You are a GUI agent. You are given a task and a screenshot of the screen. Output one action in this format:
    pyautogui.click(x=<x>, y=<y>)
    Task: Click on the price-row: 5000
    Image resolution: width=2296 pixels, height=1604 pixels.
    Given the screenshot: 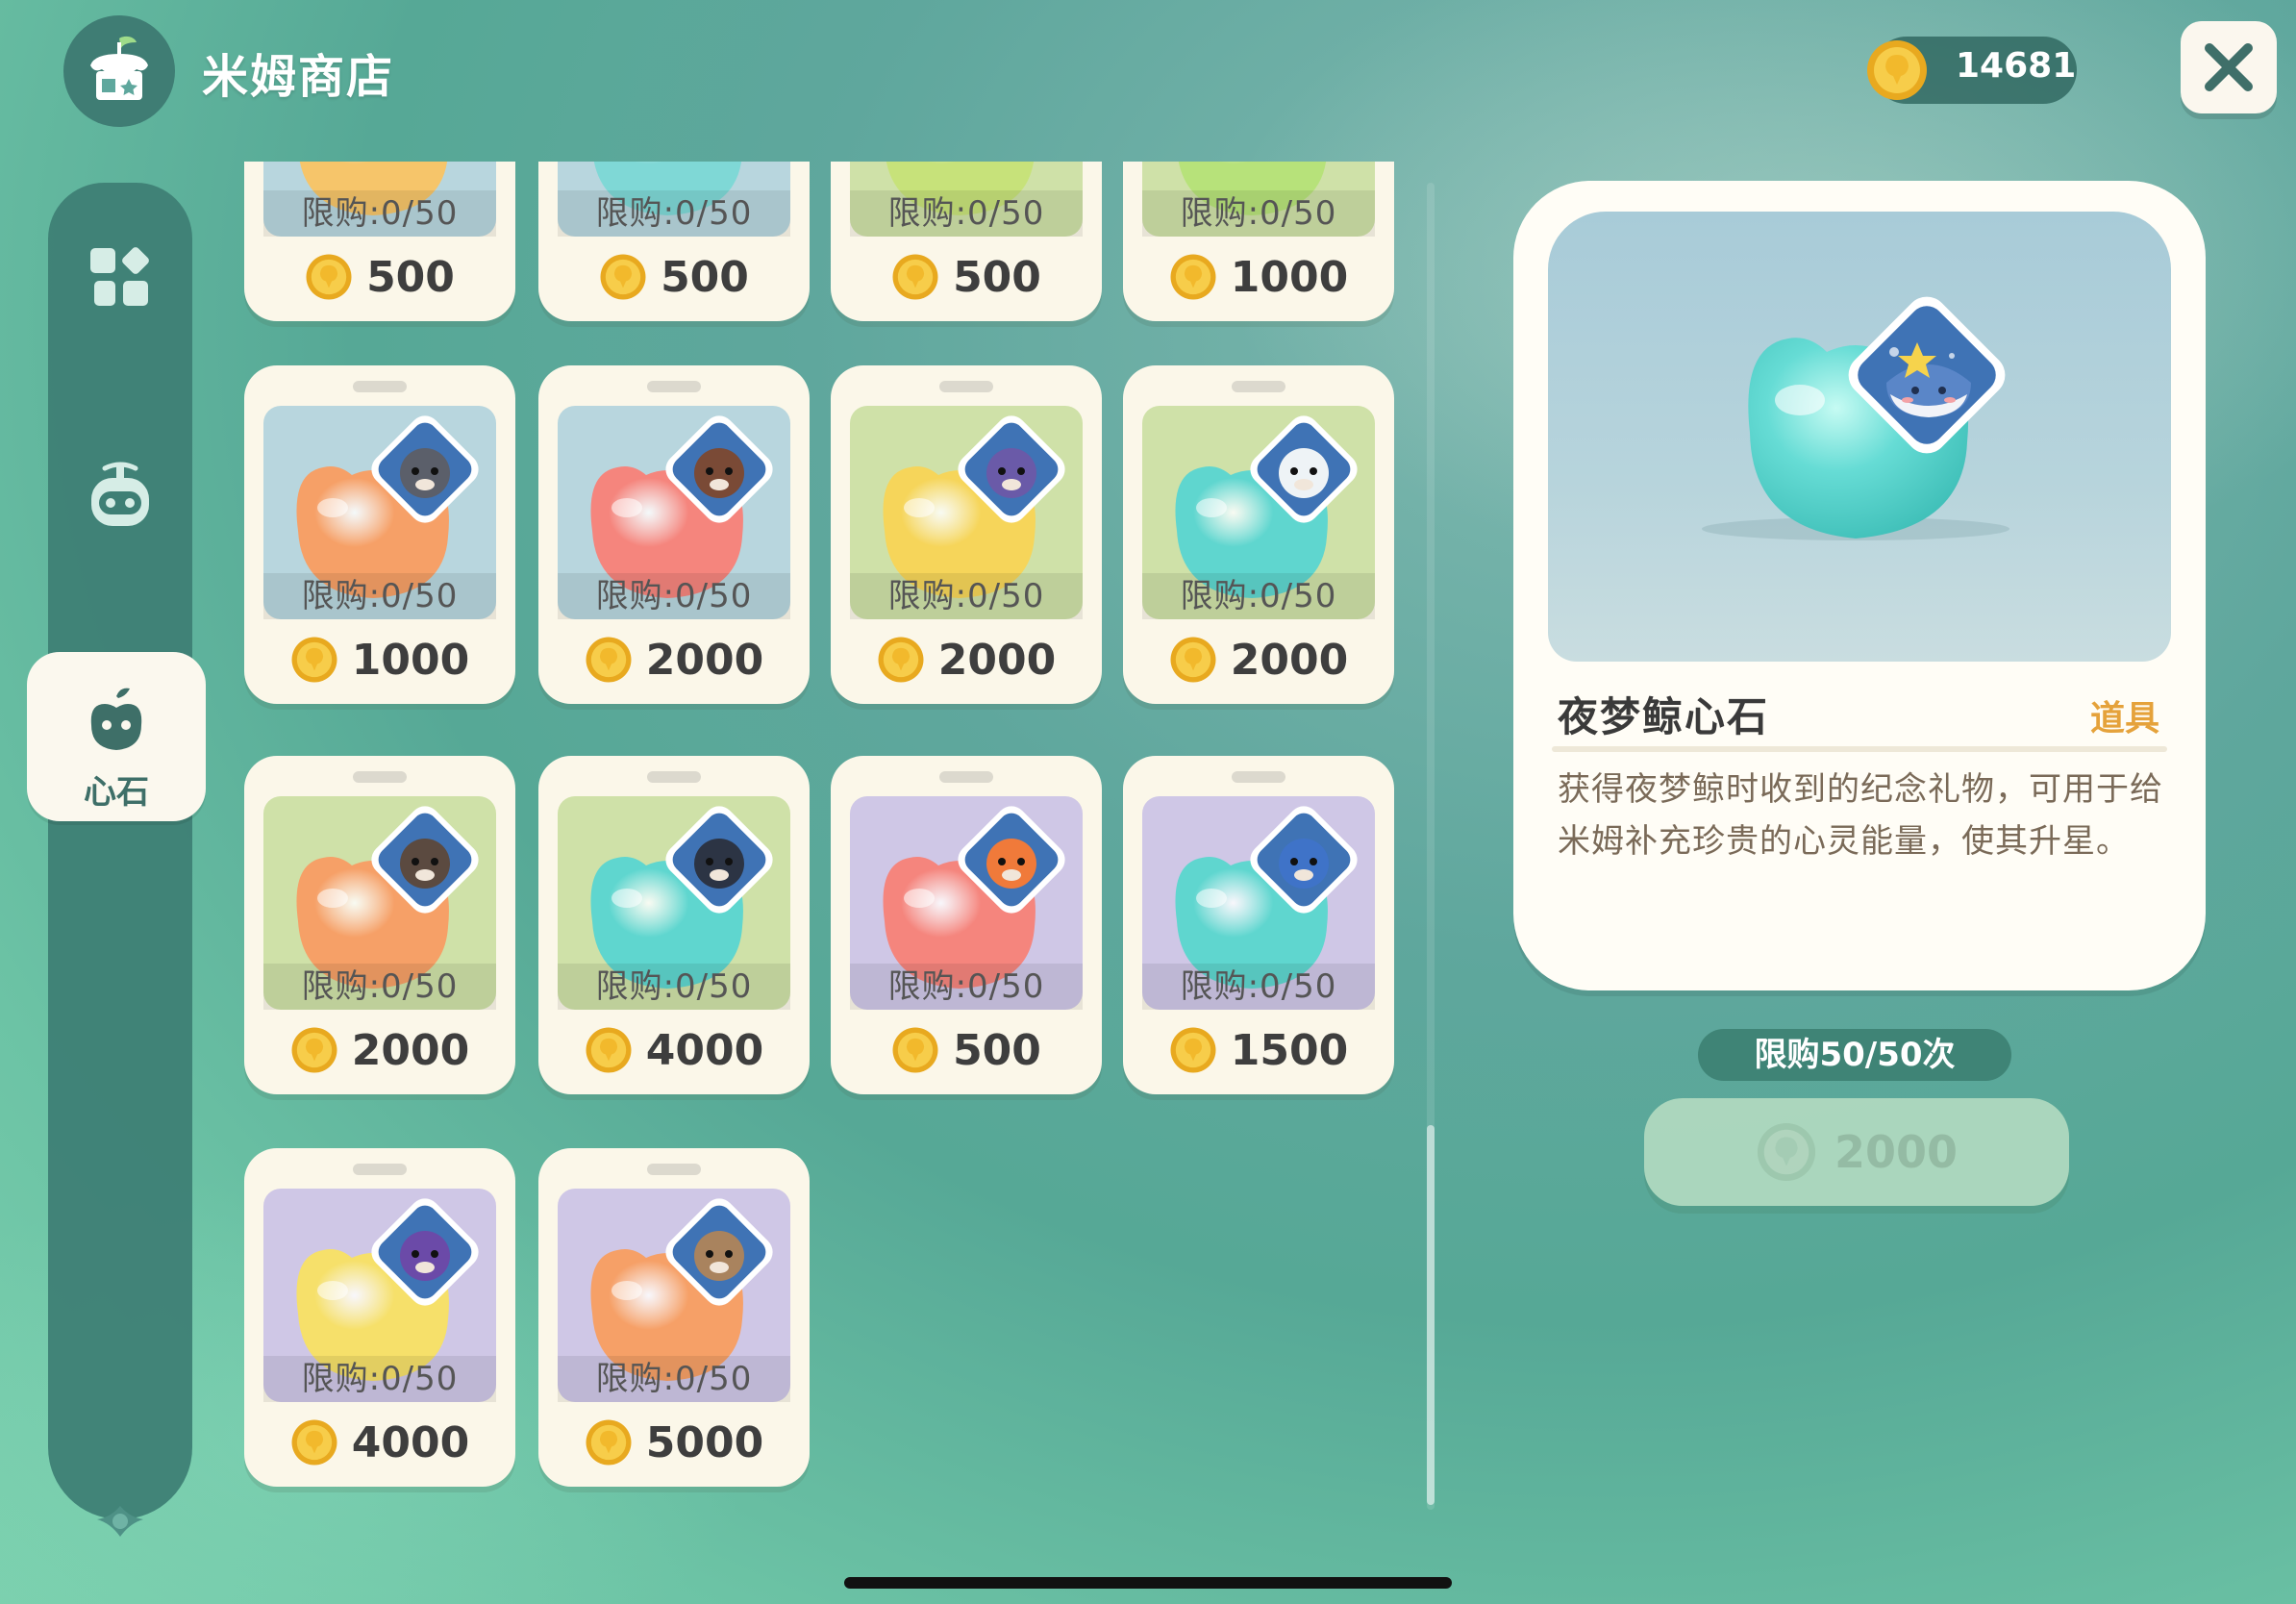 What is the action you would take?
    pyautogui.click(x=674, y=1442)
    